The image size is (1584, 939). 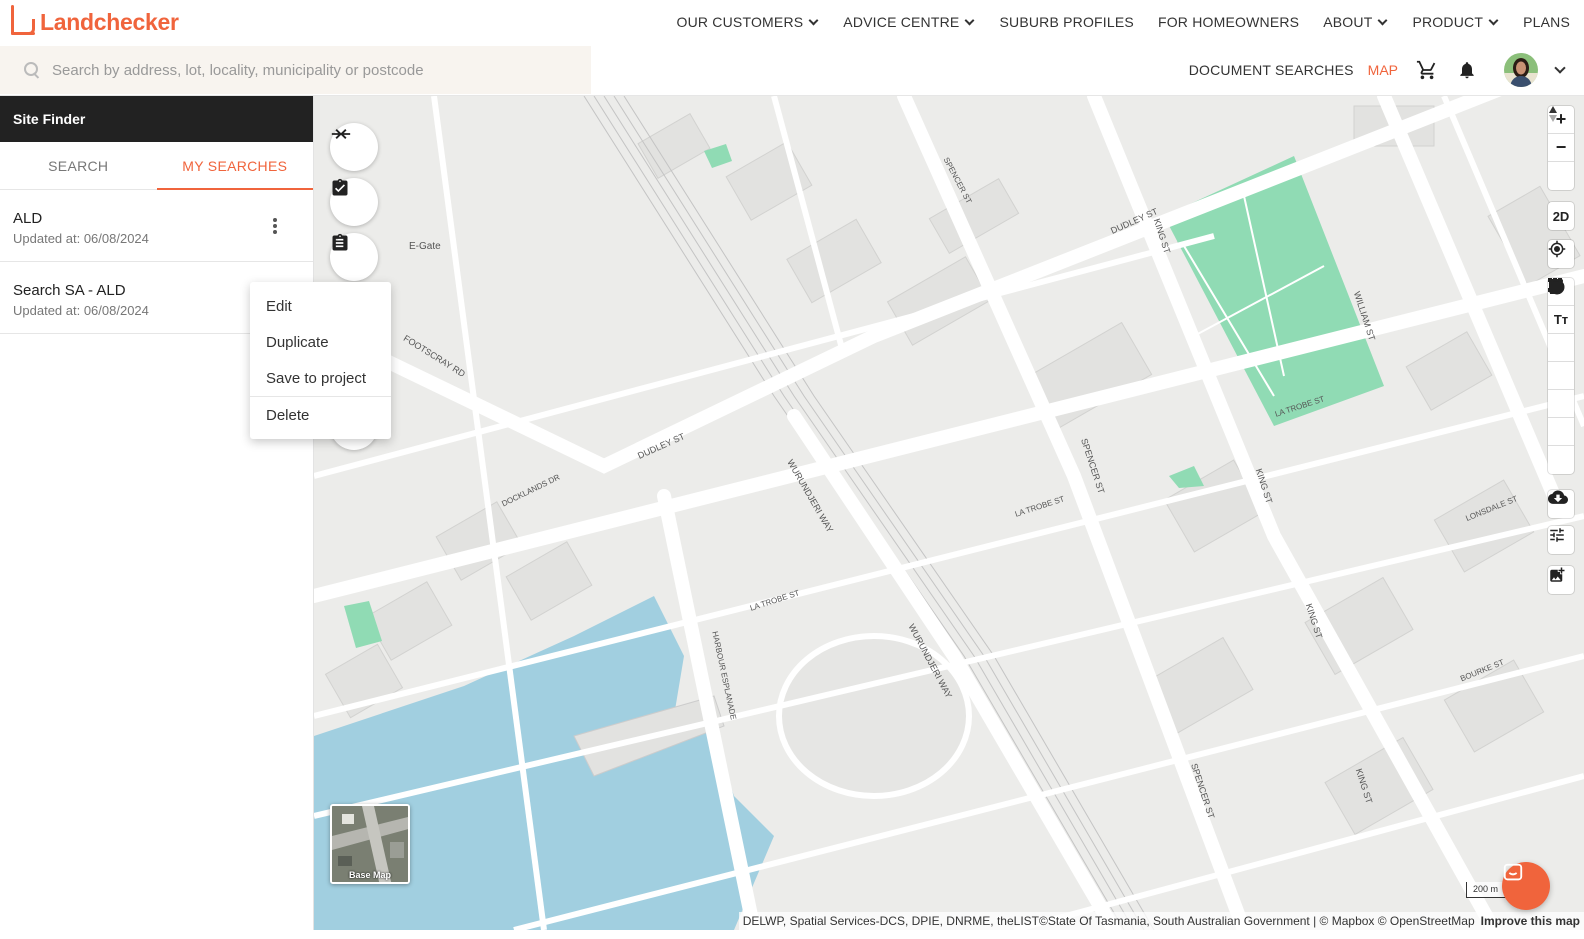 I want to click on nav-label: PRODUCT, so click(x=1448, y=22).